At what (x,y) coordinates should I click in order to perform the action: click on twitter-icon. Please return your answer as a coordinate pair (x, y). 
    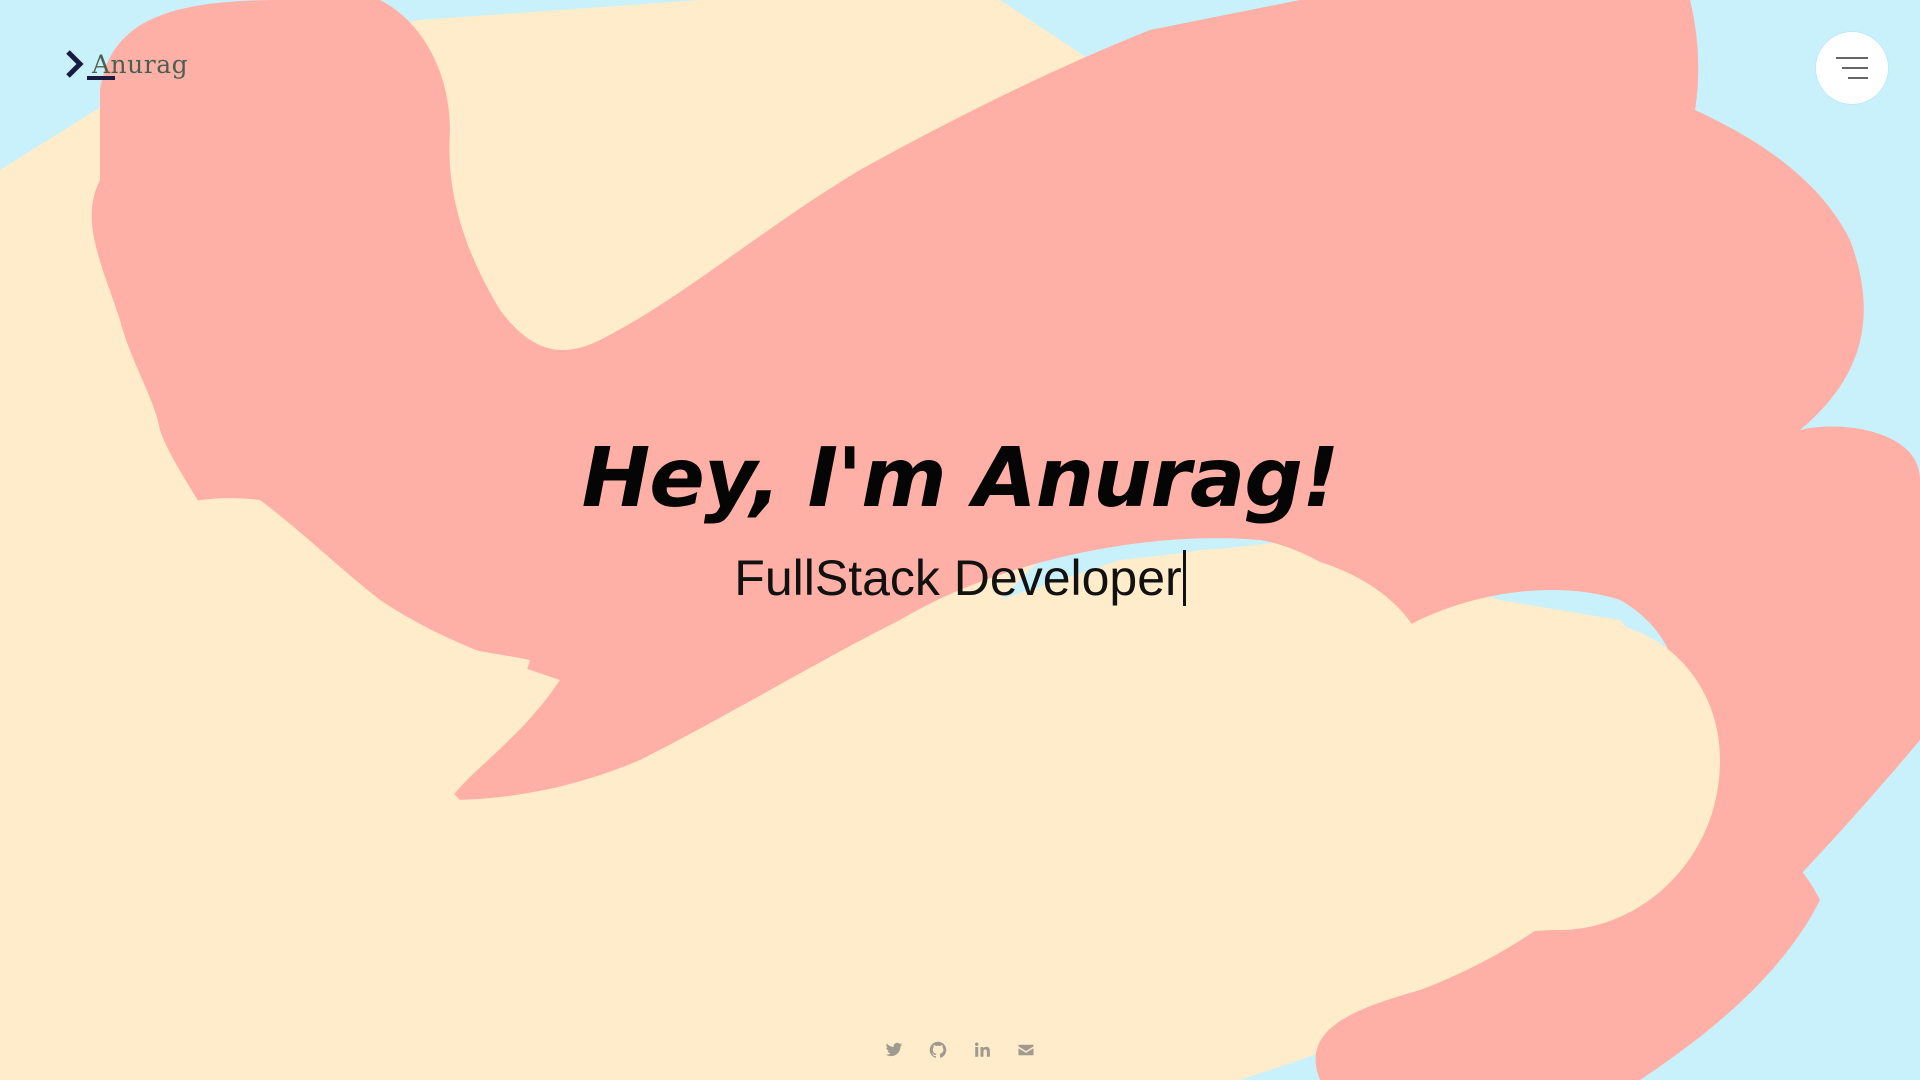
    Looking at the image, I should click on (894, 1049).